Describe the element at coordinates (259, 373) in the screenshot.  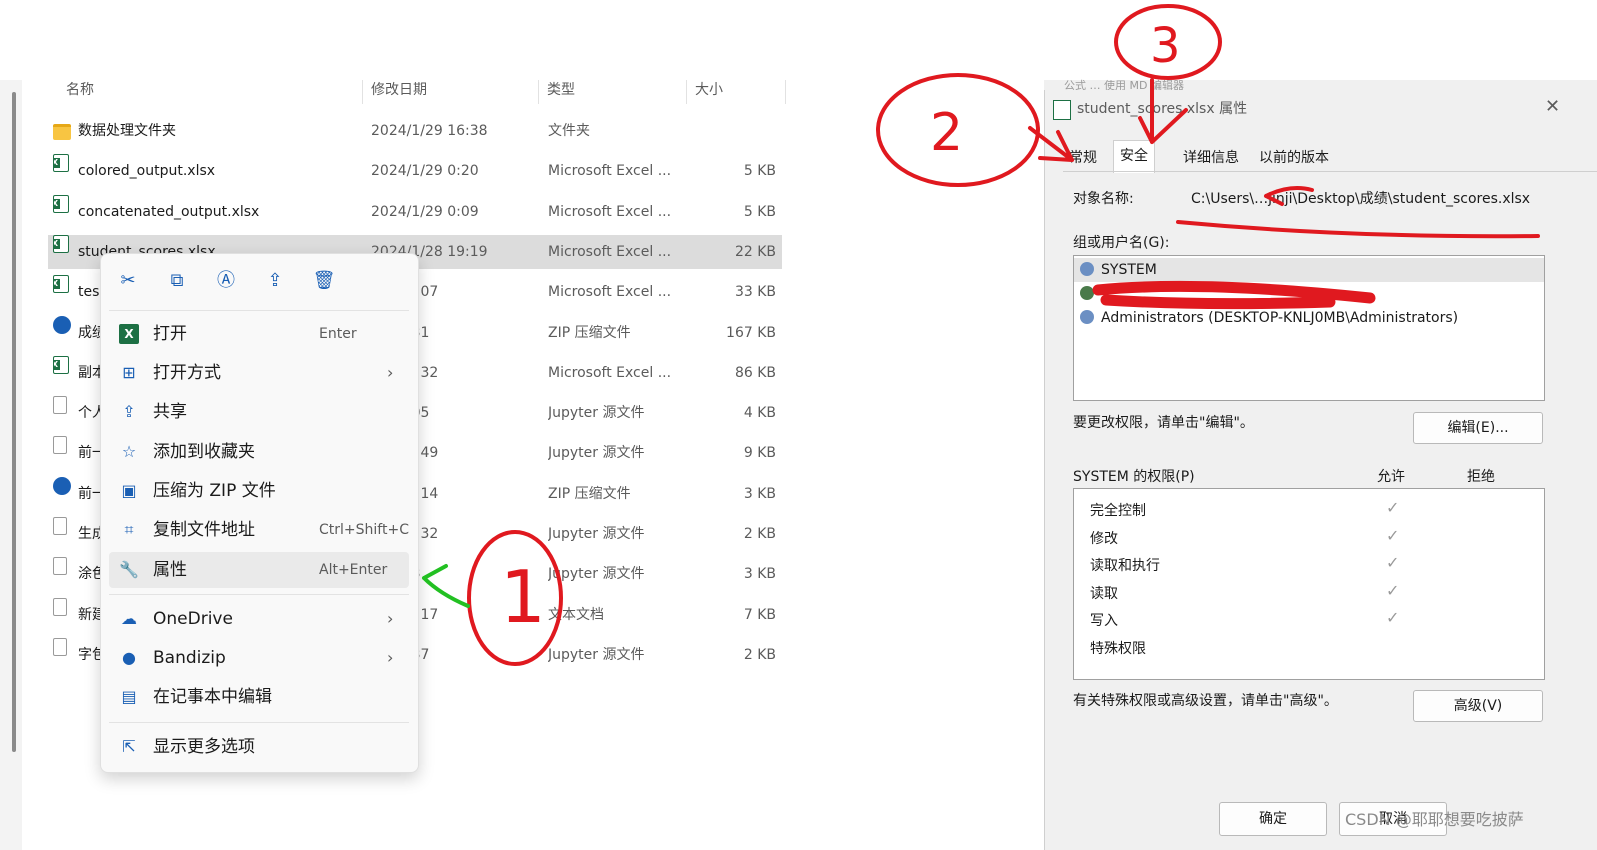
I see `menu-item: ⊞ 打开方式 ›` at that location.